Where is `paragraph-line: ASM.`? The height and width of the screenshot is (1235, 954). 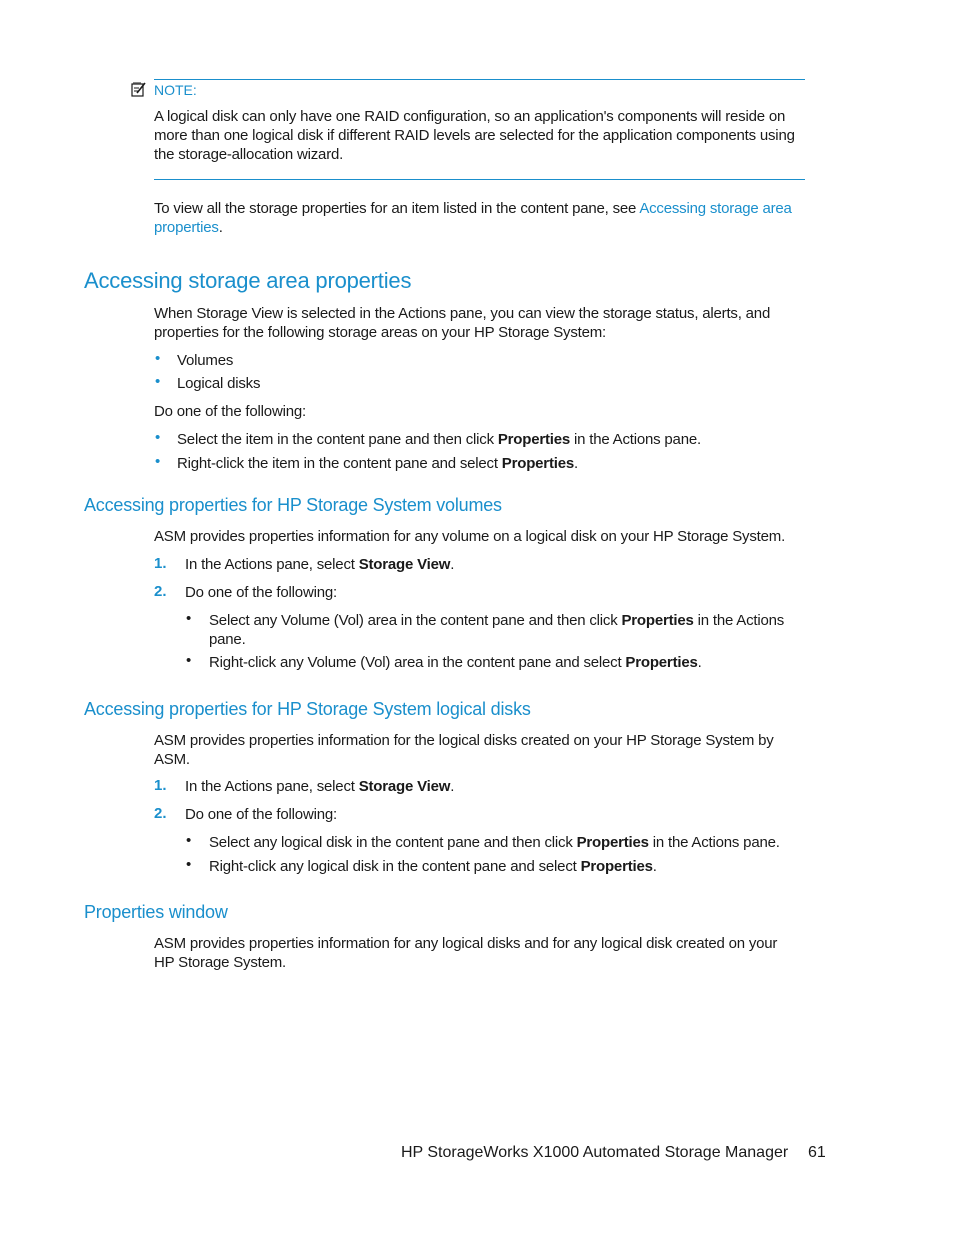 paragraph-line: ASM. is located at coordinates (172, 759).